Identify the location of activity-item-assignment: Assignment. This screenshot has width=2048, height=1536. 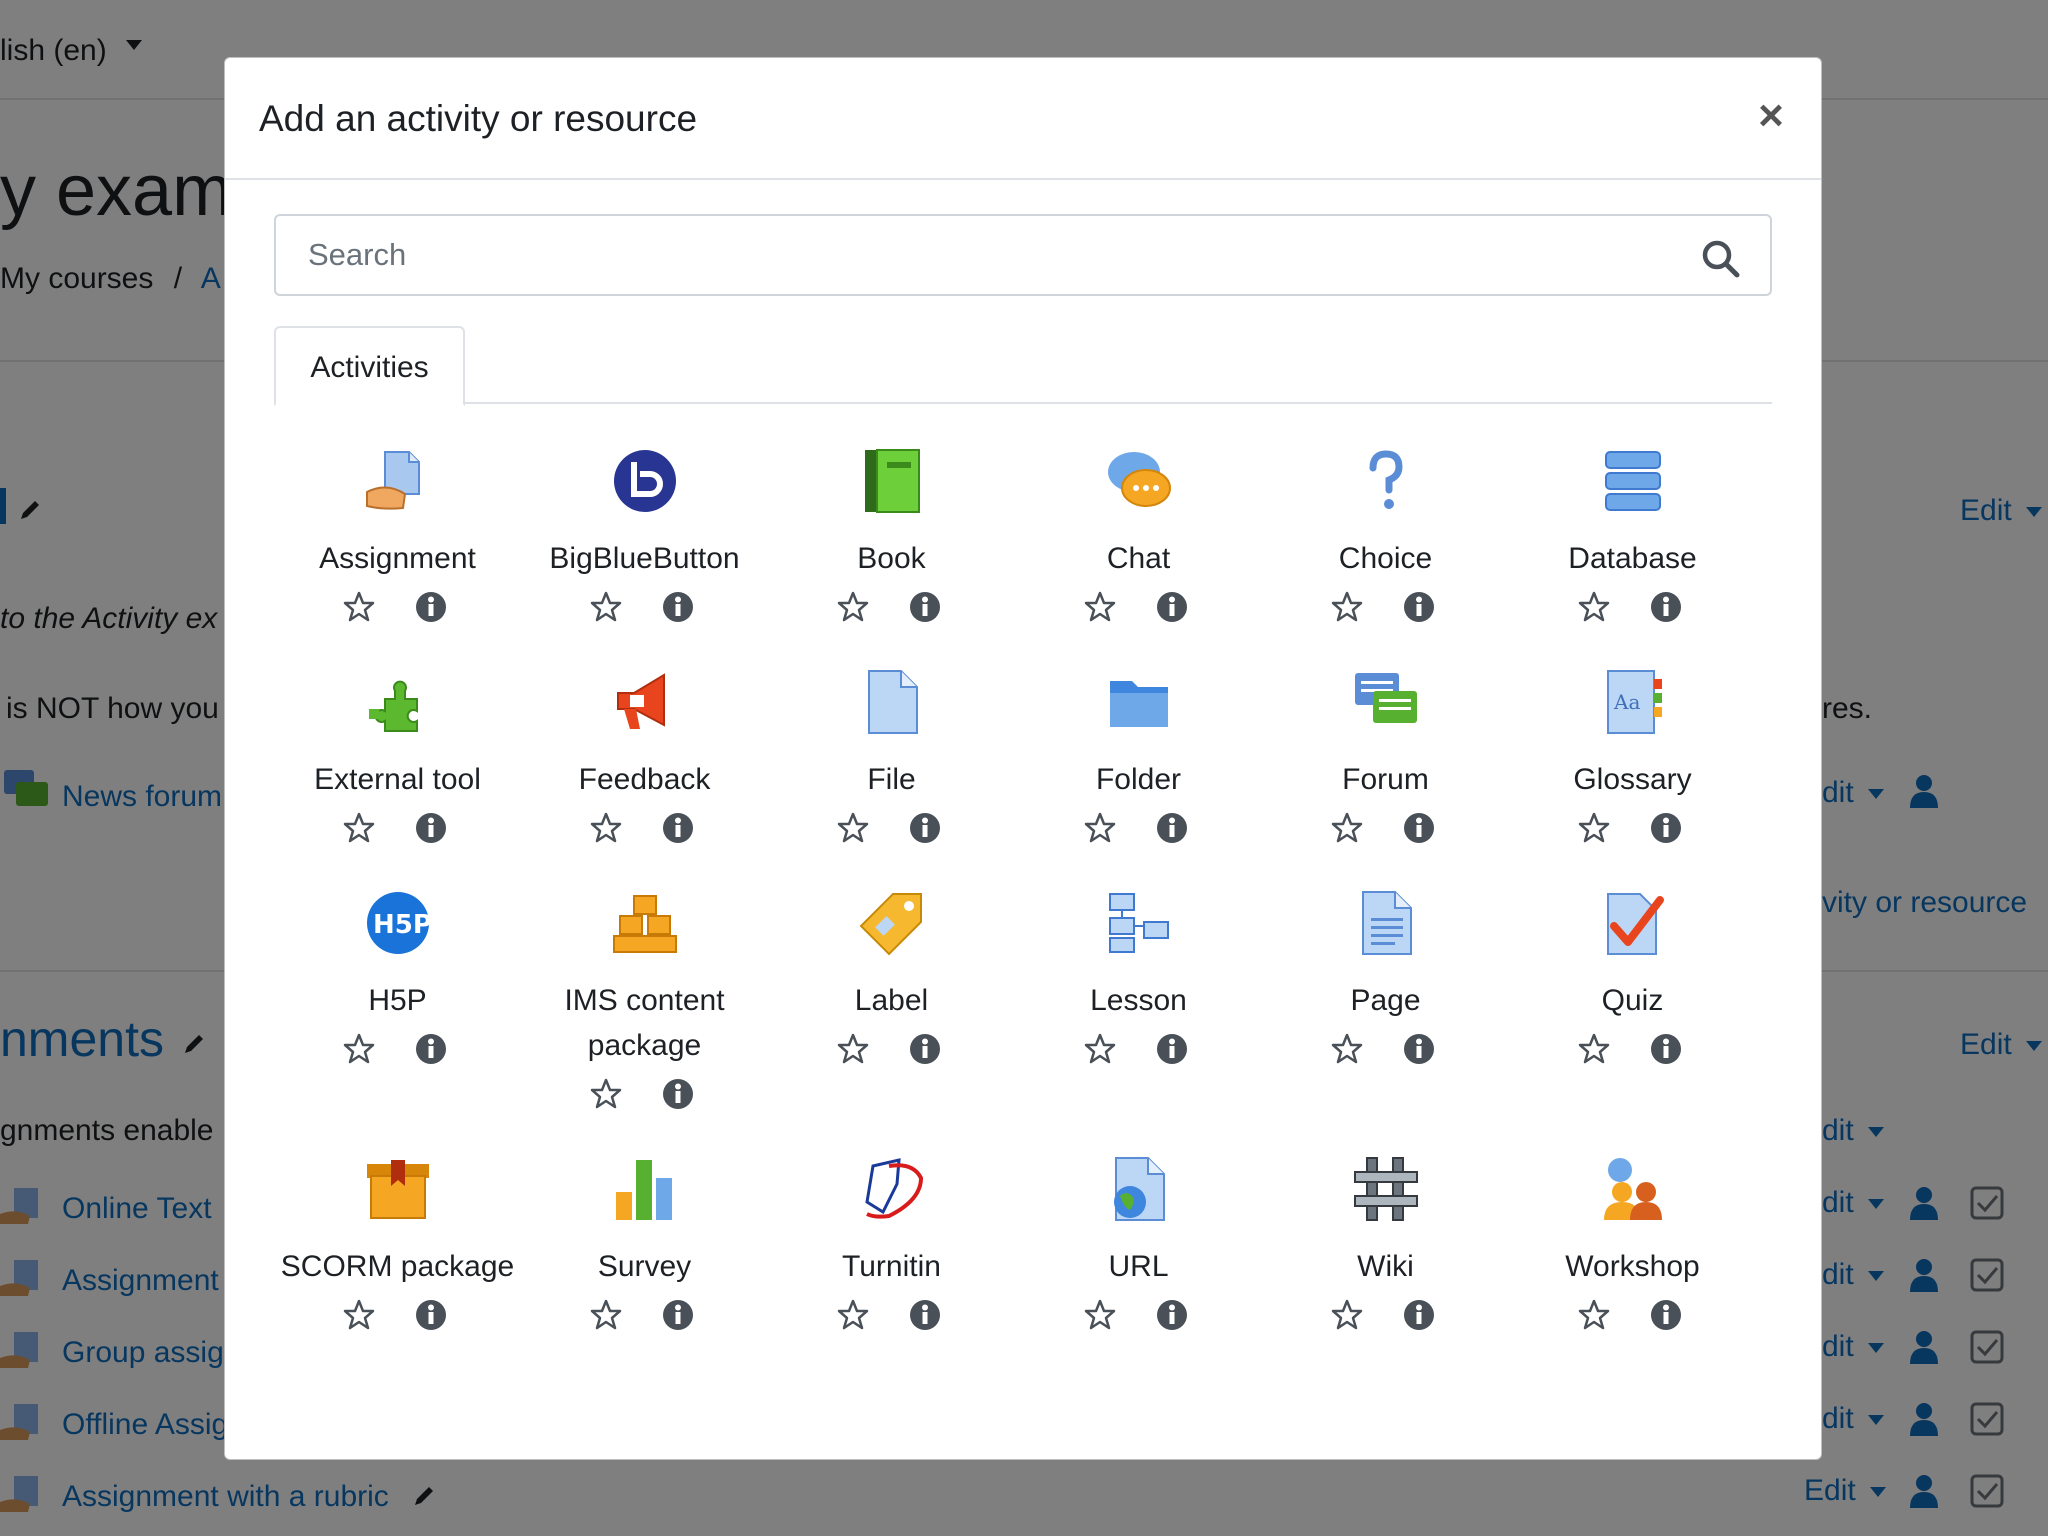
(397, 535).